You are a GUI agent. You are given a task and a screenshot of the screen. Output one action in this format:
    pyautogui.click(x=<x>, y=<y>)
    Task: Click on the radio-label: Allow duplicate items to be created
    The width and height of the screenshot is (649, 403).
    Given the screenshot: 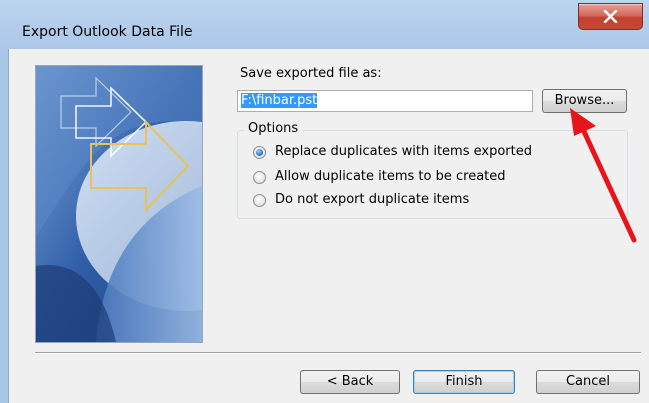 What is the action you would take?
    pyautogui.click(x=390, y=176)
    